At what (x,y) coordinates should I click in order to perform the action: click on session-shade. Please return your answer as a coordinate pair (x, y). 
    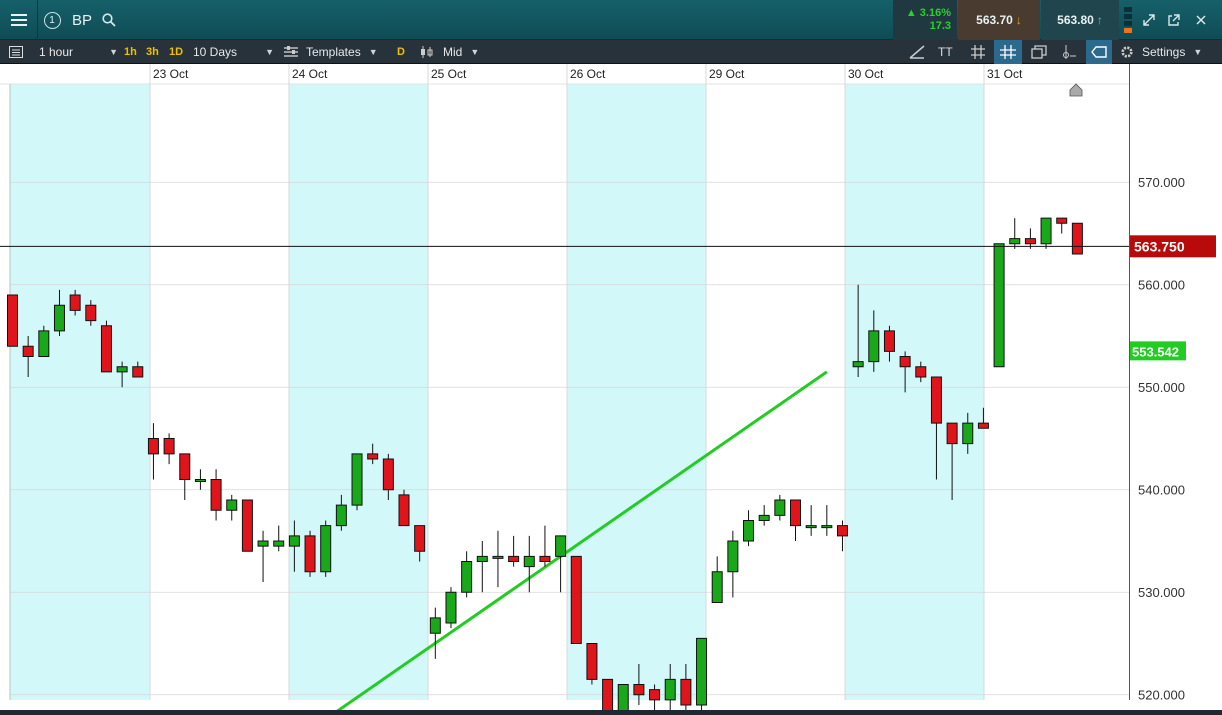
    Looking at the image, I should click on (358, 392).